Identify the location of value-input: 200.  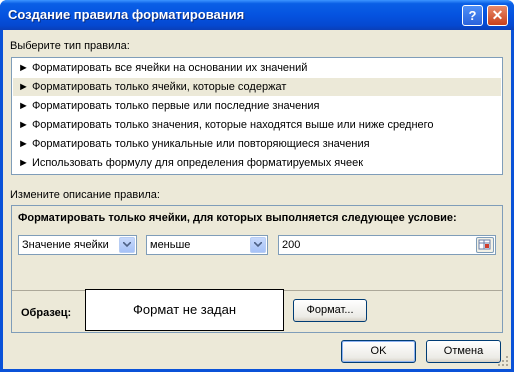
(387, 245).